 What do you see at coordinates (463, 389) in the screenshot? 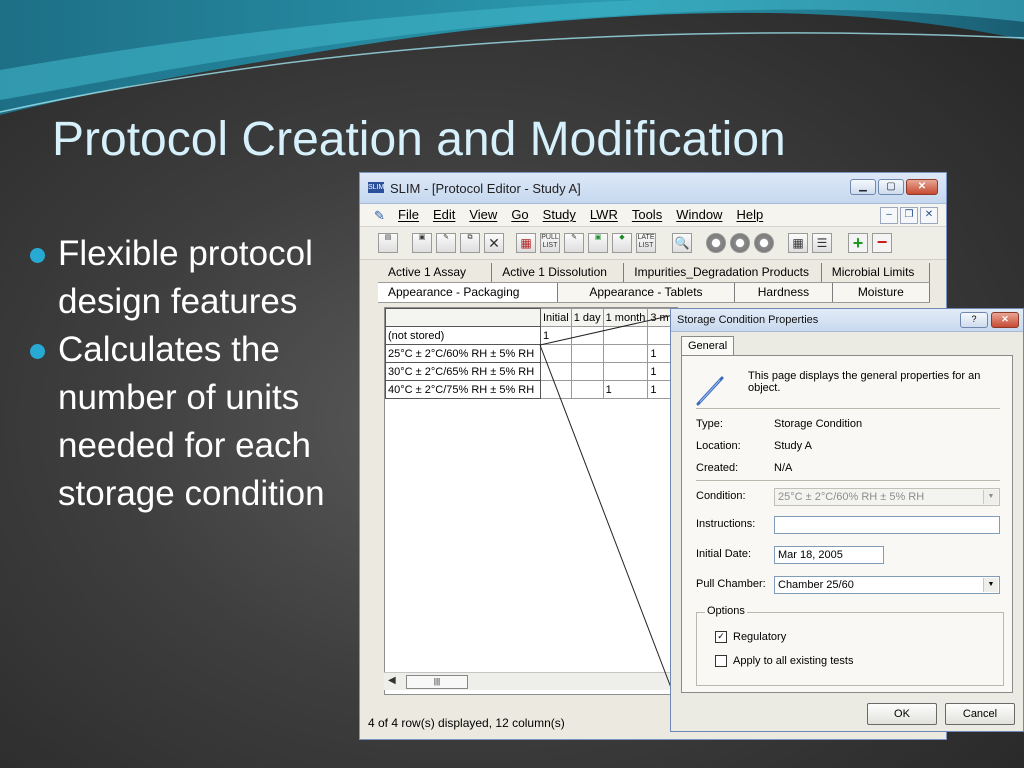
I see `grid-row-label: 40°C ± 2°C/75% RH ± 5% RH` at bounding box center [463, 389].